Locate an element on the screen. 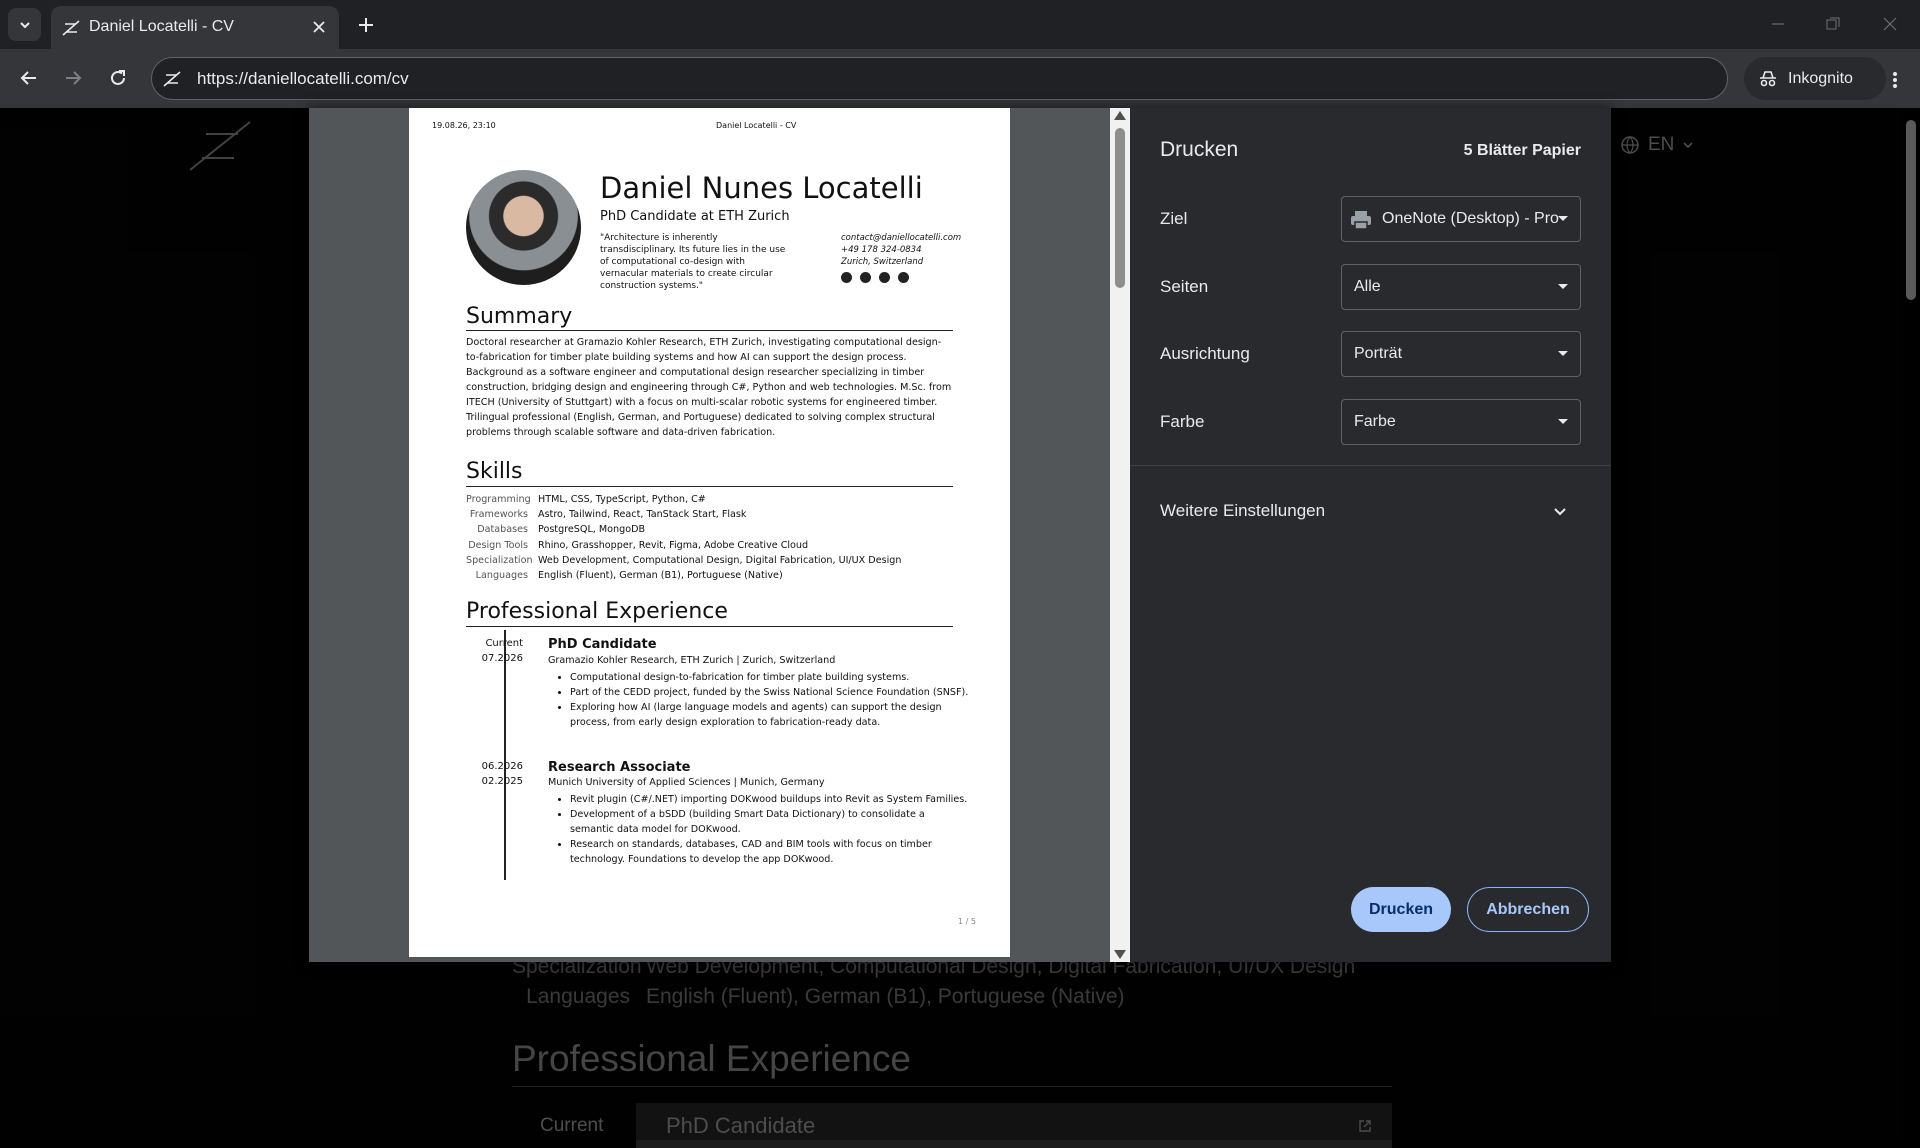  color-value: Farbe is located at coordinates (1375, 421).